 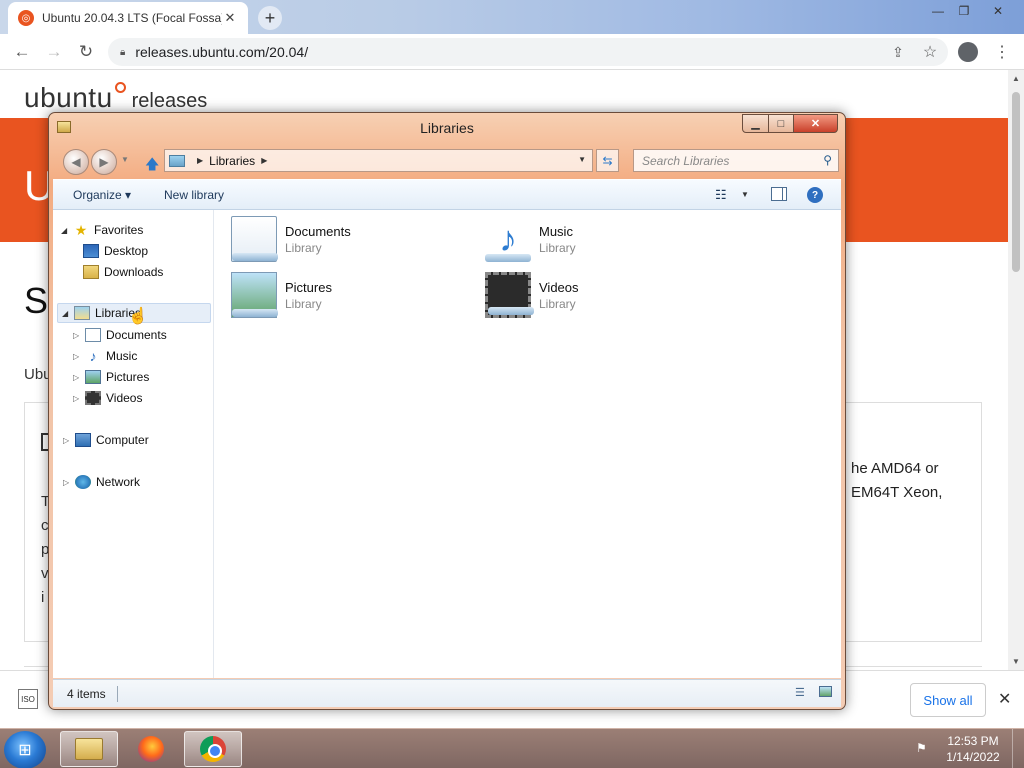 I want to click on taskbar-chrome-button, so click(x=213, y=749).